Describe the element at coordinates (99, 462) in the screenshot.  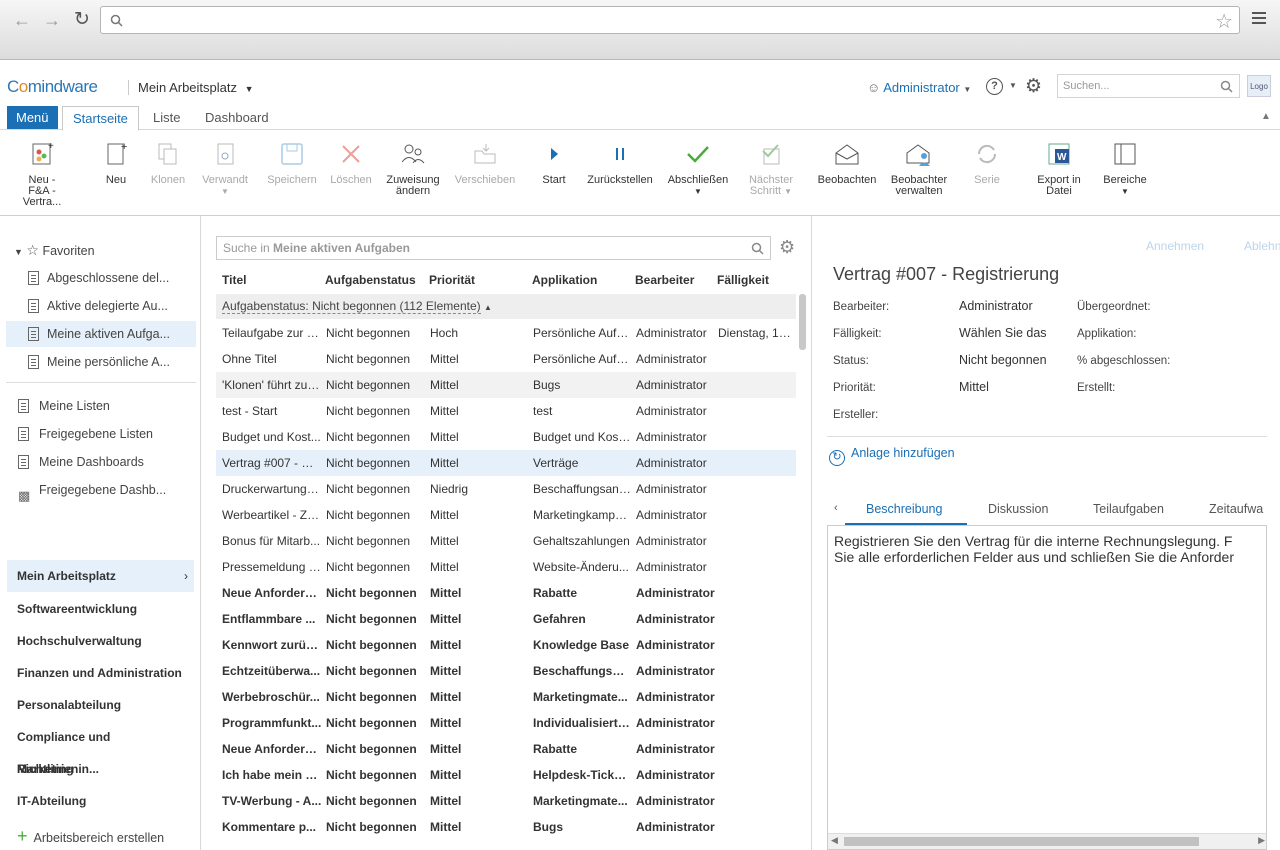
I see `nav-my-dashboards: Meine Dashboards` at that location.